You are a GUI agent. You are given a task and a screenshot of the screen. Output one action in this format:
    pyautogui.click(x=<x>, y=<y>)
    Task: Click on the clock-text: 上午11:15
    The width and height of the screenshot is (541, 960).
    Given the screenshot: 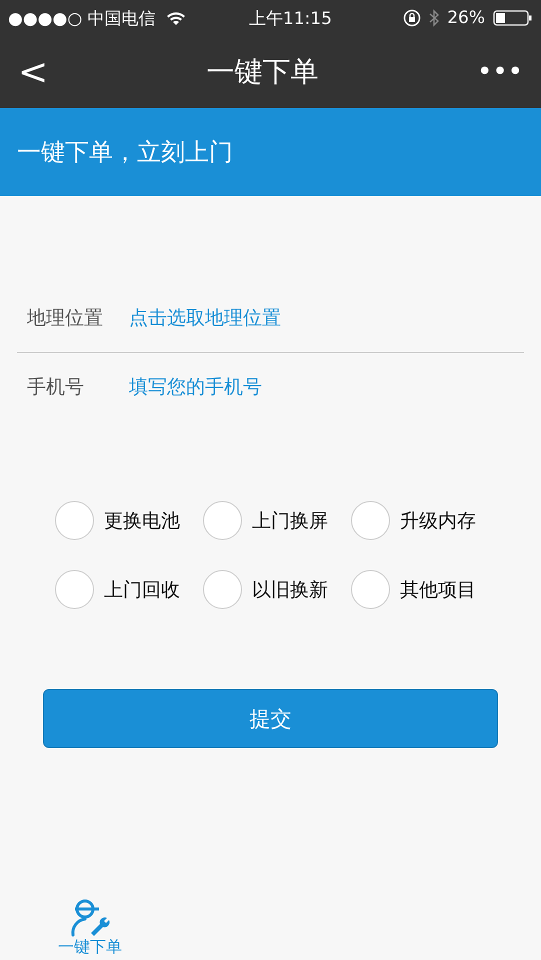 What is the action you would take?
    pyautogui.click(x=290, y=19)
    